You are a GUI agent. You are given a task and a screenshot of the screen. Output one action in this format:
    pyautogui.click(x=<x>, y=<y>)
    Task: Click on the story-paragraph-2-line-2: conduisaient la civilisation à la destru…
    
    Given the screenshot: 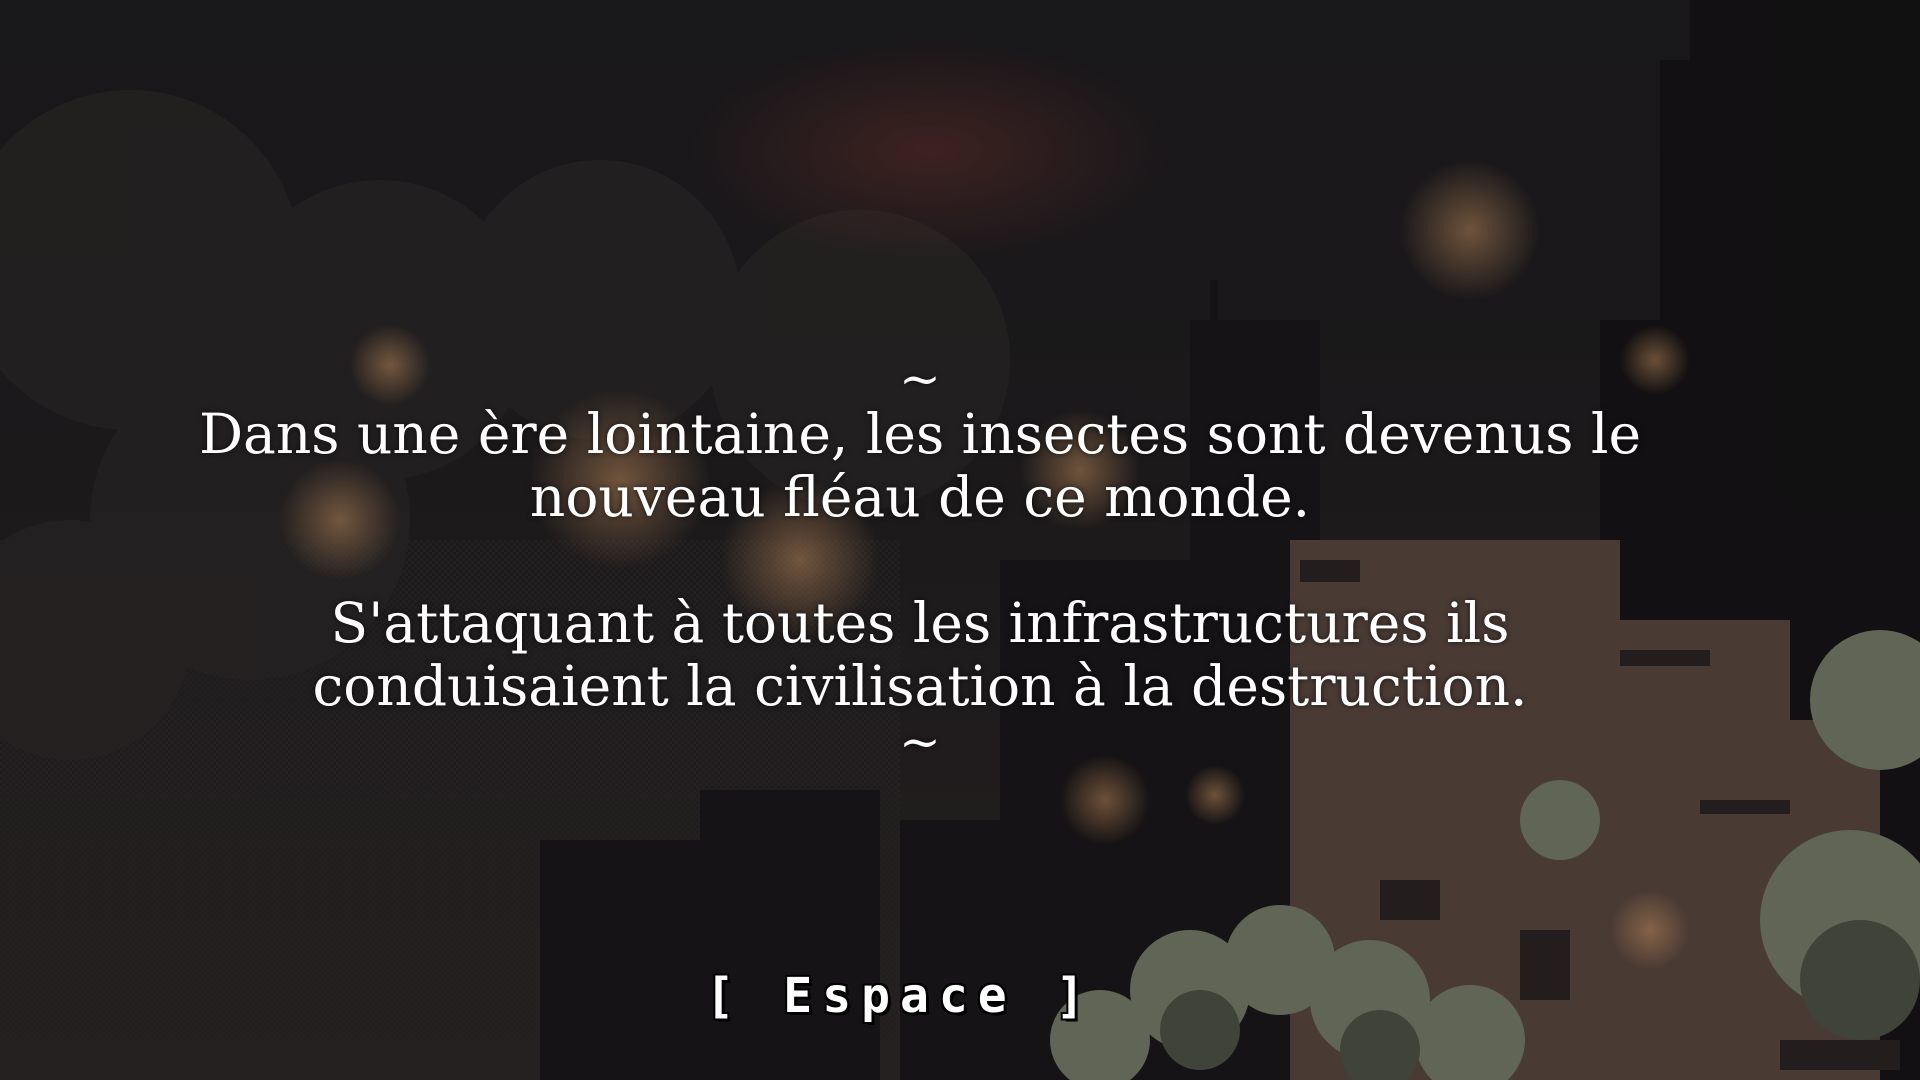 What is the action you would take?
    pyautogui.click(x=920, y=686)
    